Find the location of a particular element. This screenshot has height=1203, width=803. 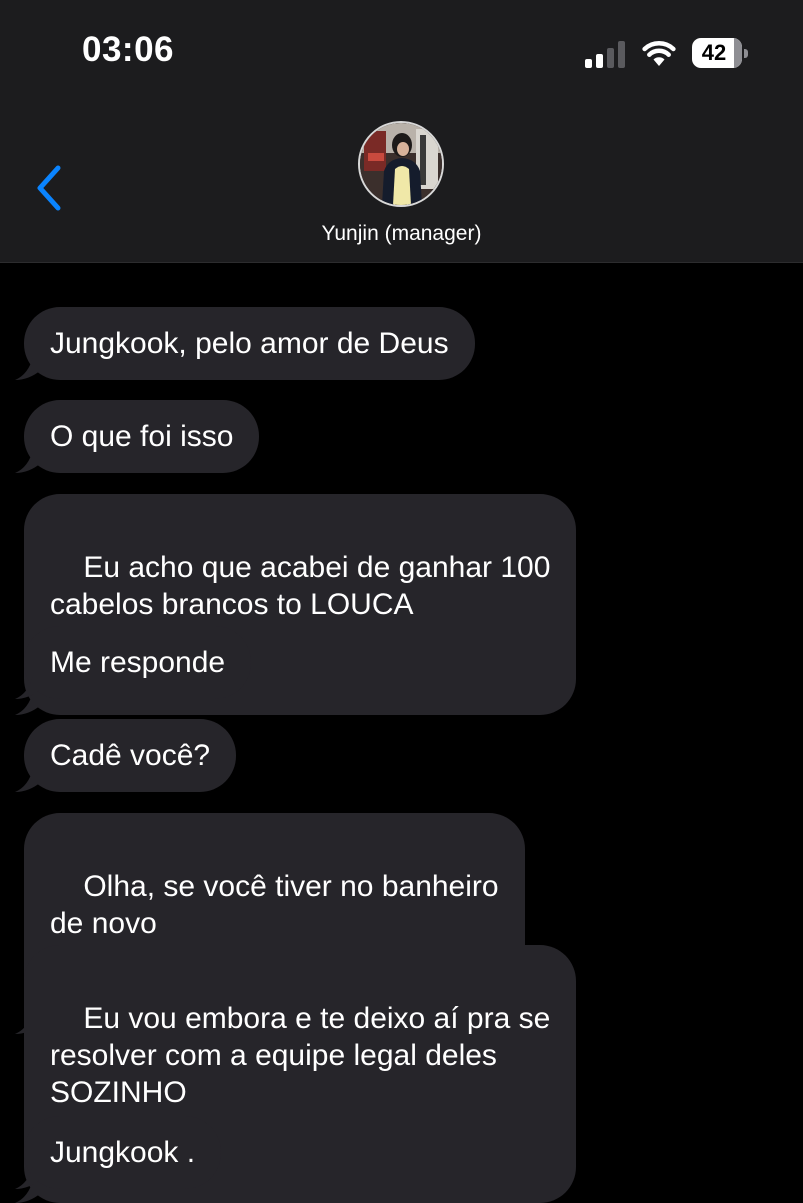

message-bubble: Jungkook, pelo amor de Deus is located at coordinates (245, 343).